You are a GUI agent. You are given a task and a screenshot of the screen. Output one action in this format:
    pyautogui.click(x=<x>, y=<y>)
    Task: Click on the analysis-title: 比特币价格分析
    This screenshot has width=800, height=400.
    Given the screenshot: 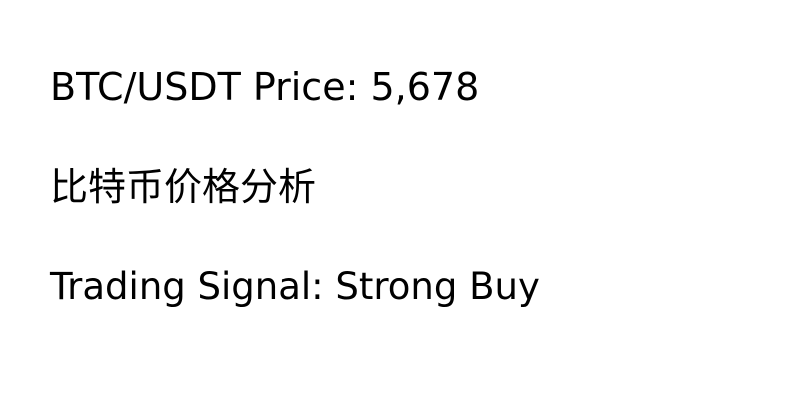 What is the action you would take?
    pyautogui.click(x=183, y=187)
    